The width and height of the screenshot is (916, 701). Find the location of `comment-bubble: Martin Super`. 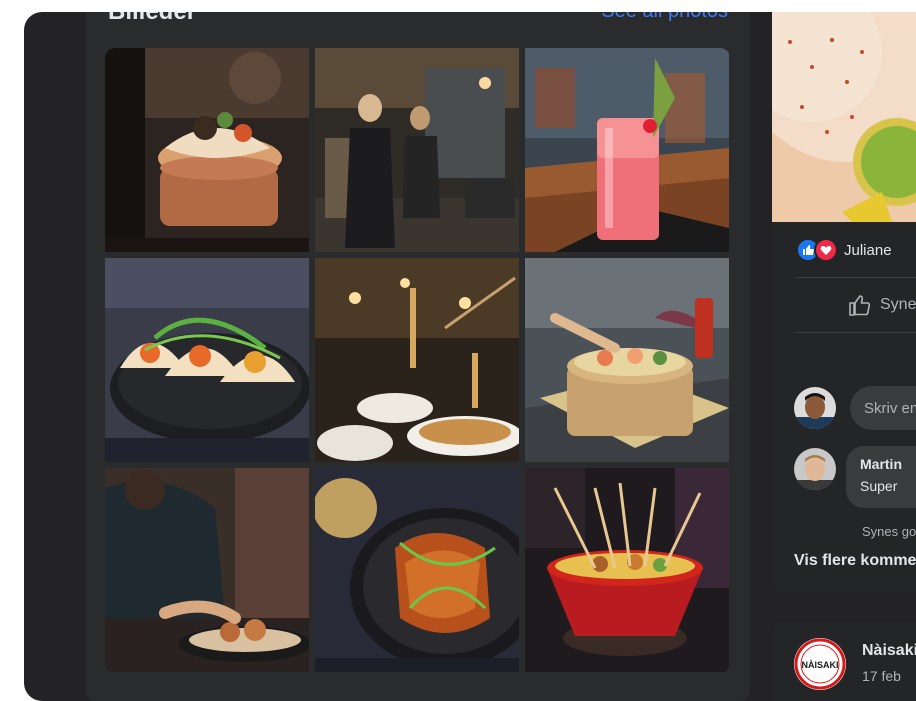

comment-bubble: Martin Super is located at coordinates (881, 477).